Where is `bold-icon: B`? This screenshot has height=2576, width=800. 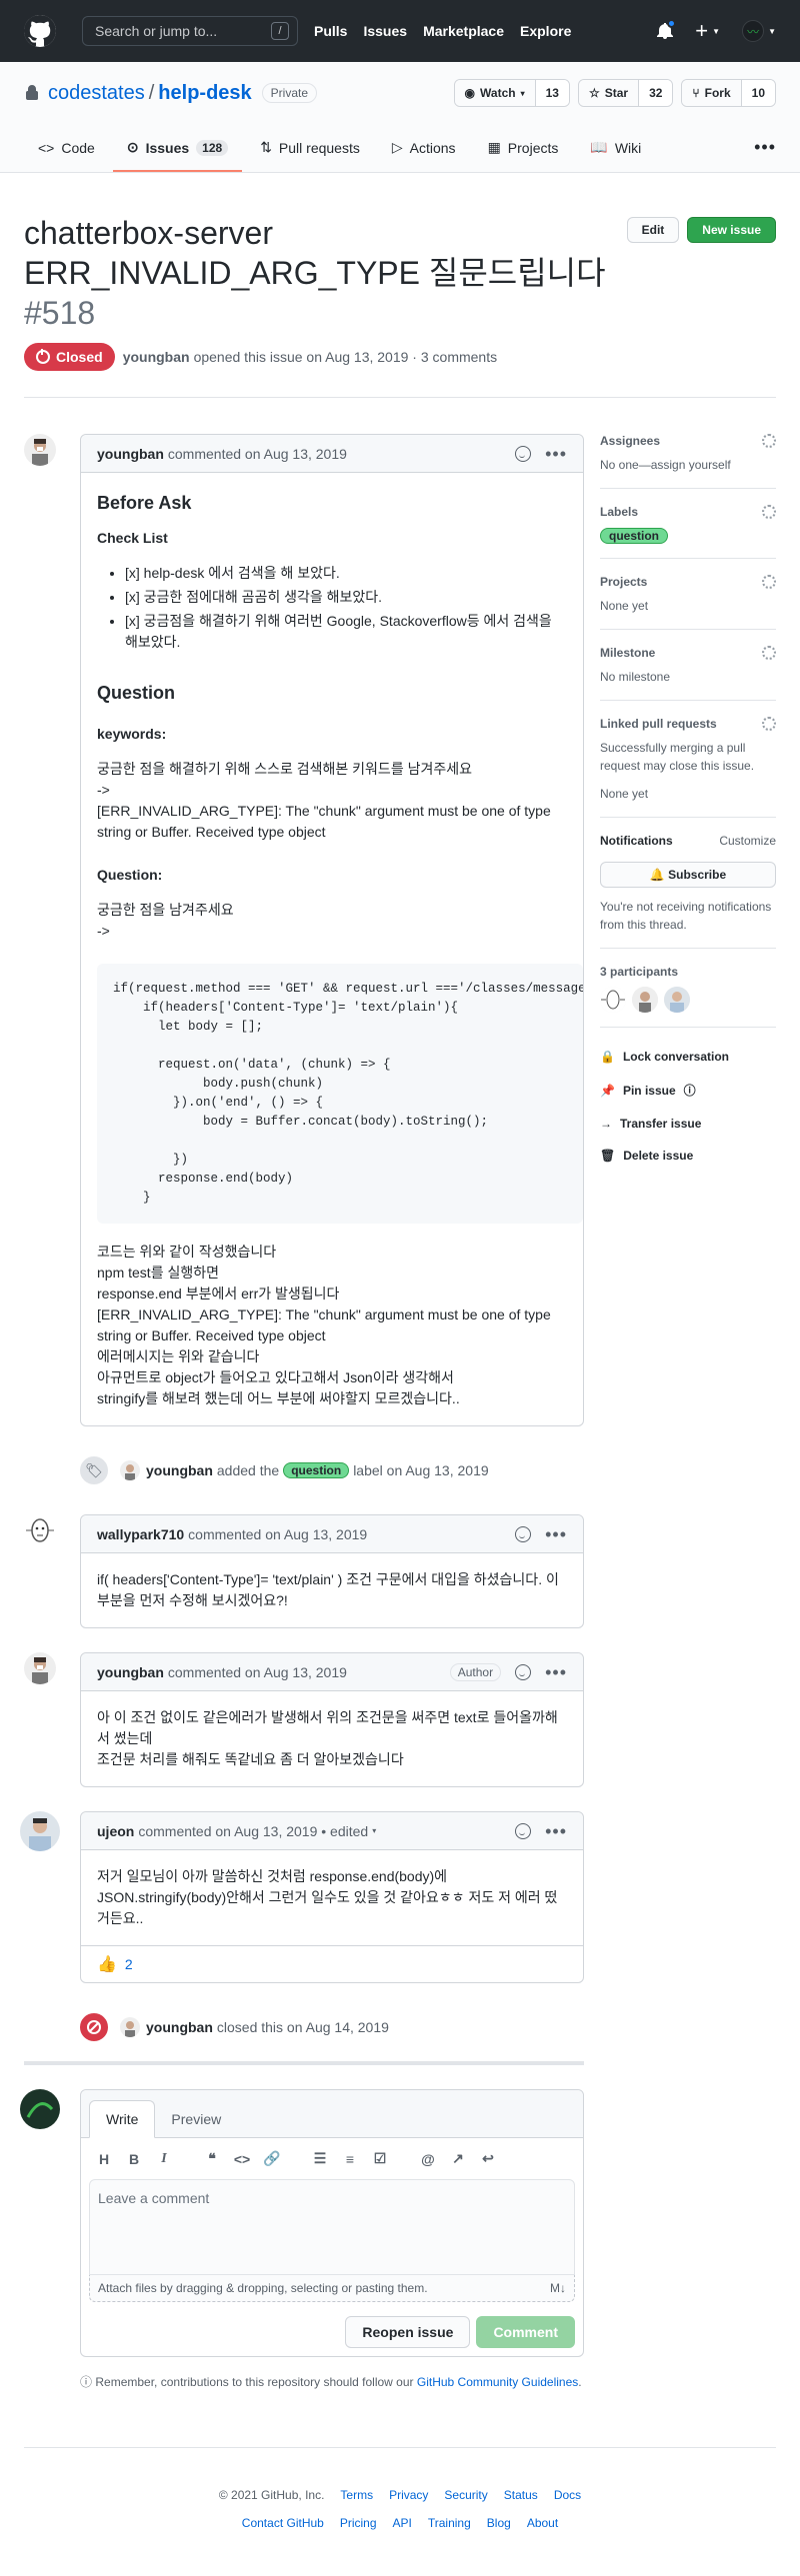
bold-icon: B is located at coordinates (134, 2159).